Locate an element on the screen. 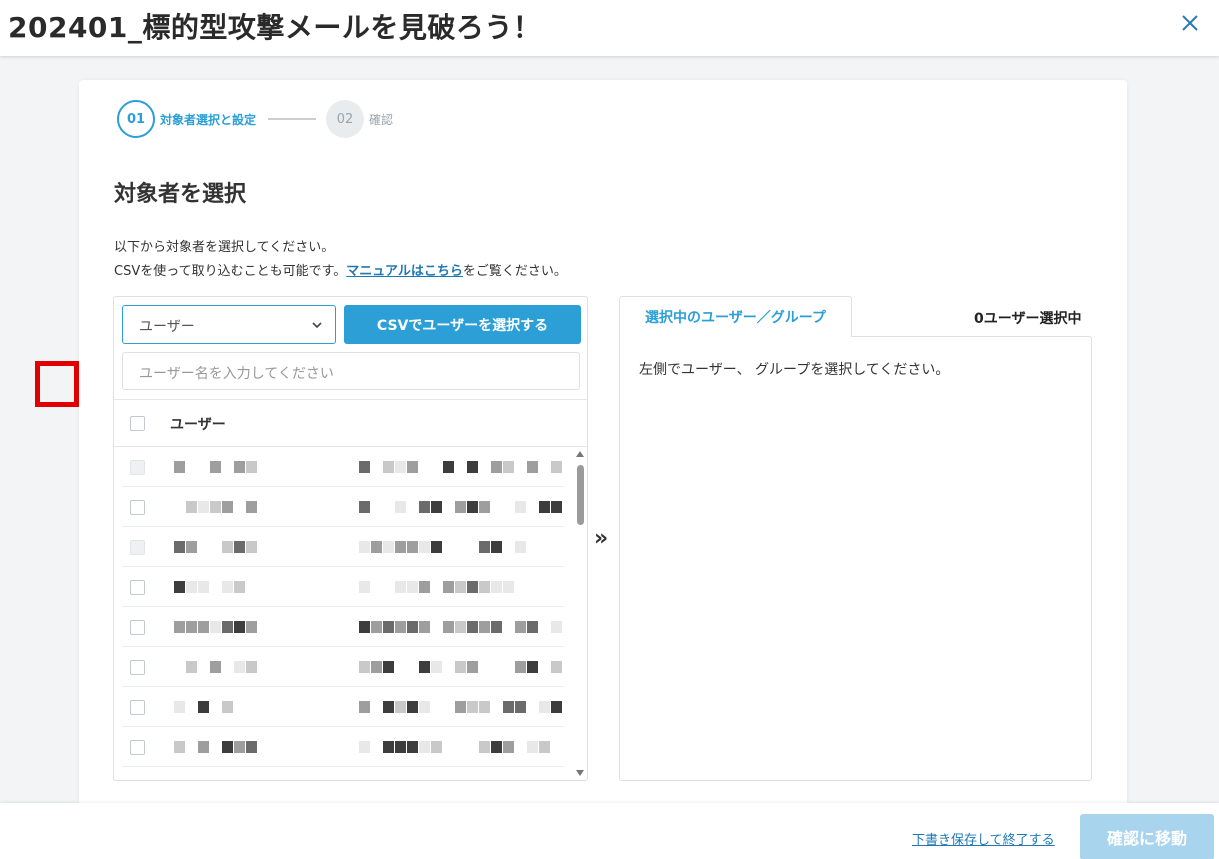 The height and width of the screenshot is (859, 1219). scroll-down-icon is located at coordinates (580, 773).